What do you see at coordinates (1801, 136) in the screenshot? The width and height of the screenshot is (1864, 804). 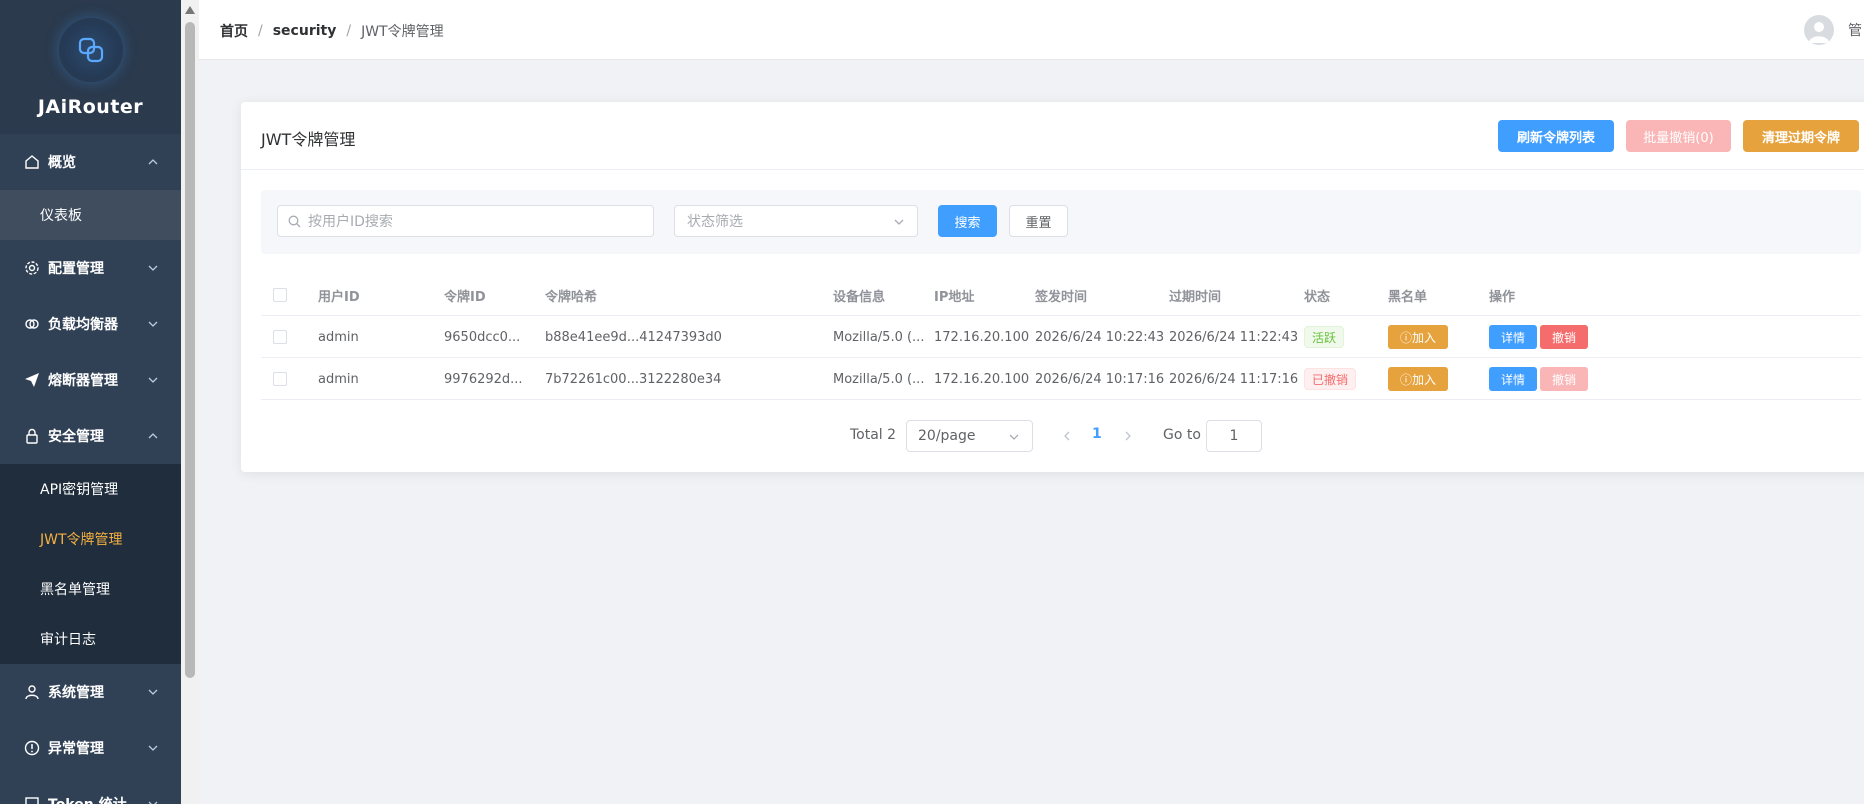 I see `clean-expired-tokens-button: 清理过期令牌` at bounding box center [1801, 136].